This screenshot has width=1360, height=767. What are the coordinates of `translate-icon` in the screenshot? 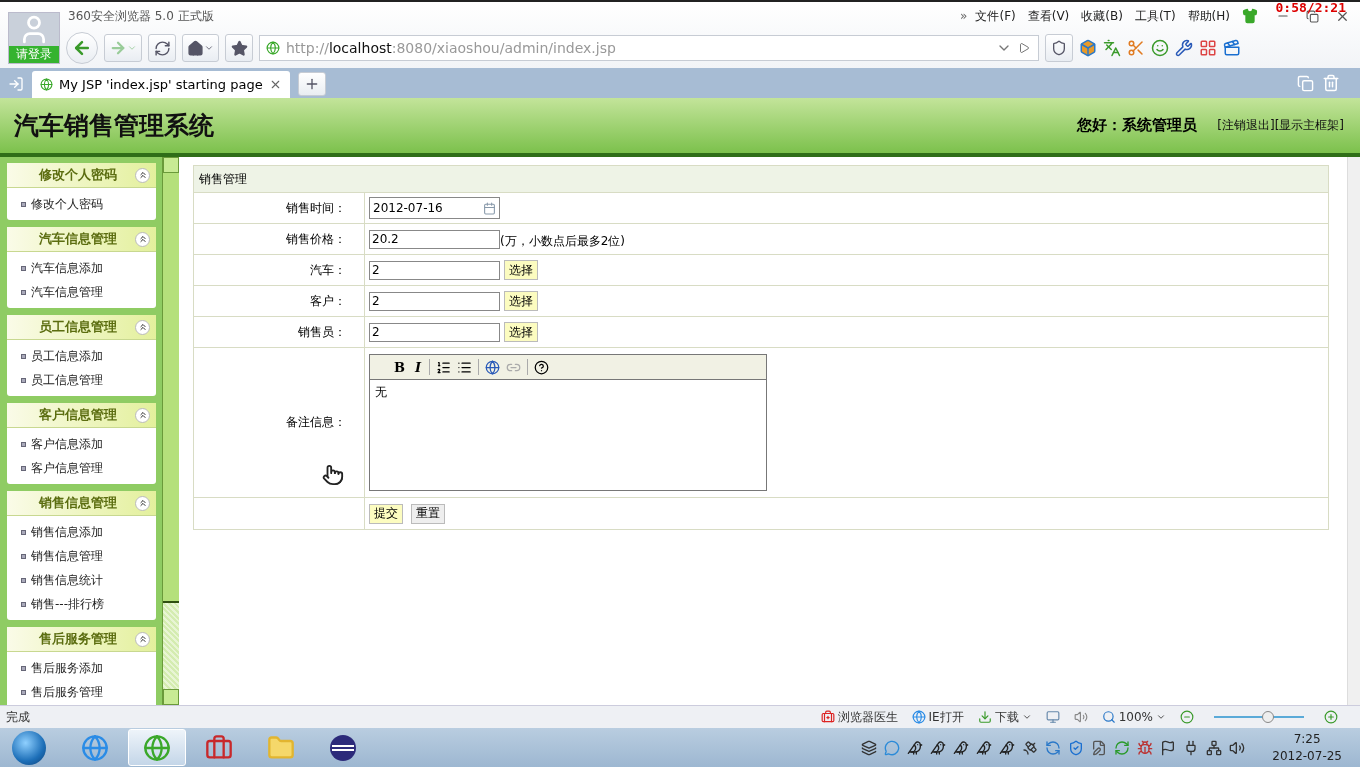 It's located at (1112, 48).